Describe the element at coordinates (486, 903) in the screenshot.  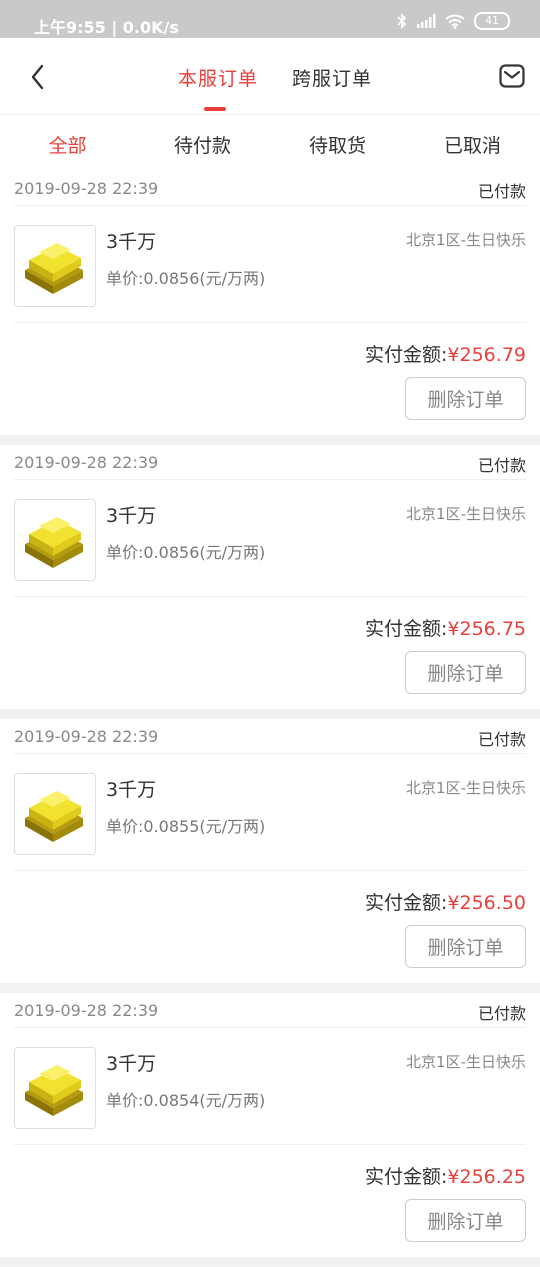
I see `total-amount: ¥256.50` at that location.